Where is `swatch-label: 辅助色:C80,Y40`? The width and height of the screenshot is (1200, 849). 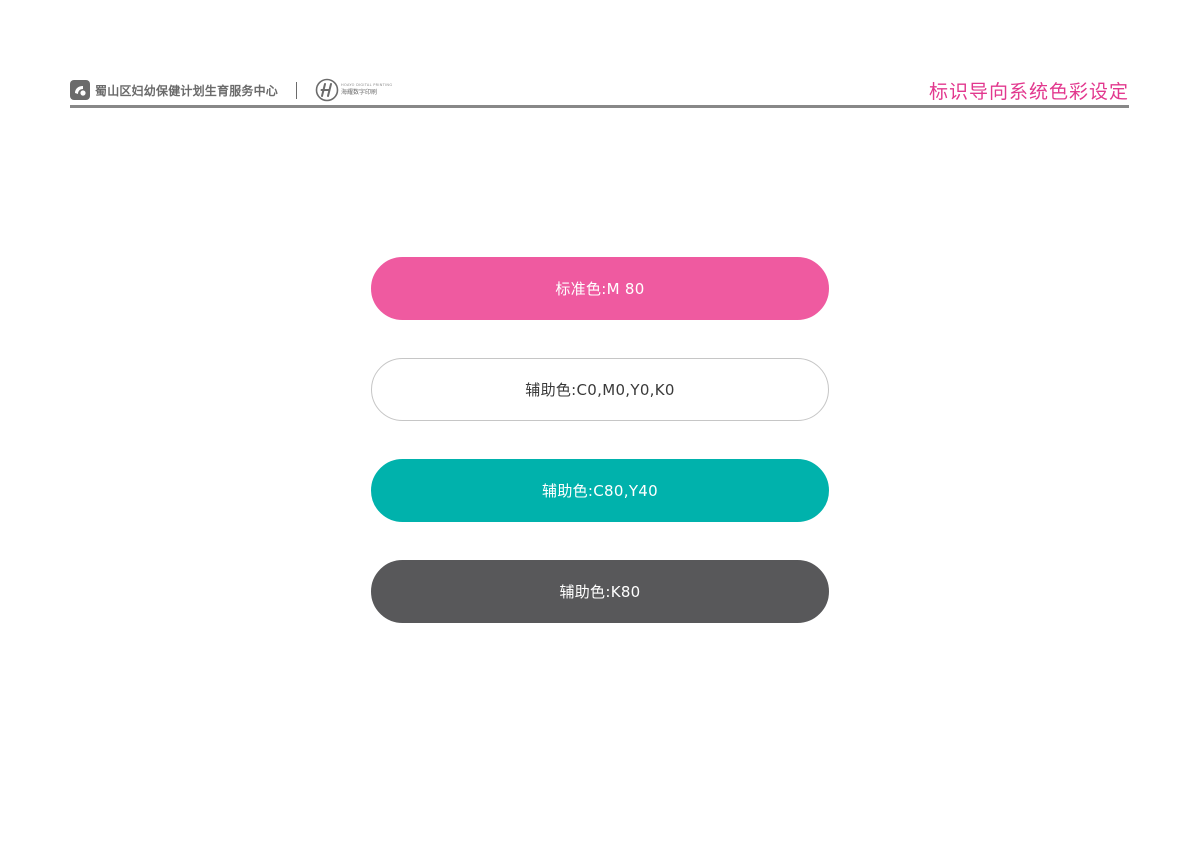 swatch-label: 辅助色:C80,Y40 is located at coordinates (600, 491).